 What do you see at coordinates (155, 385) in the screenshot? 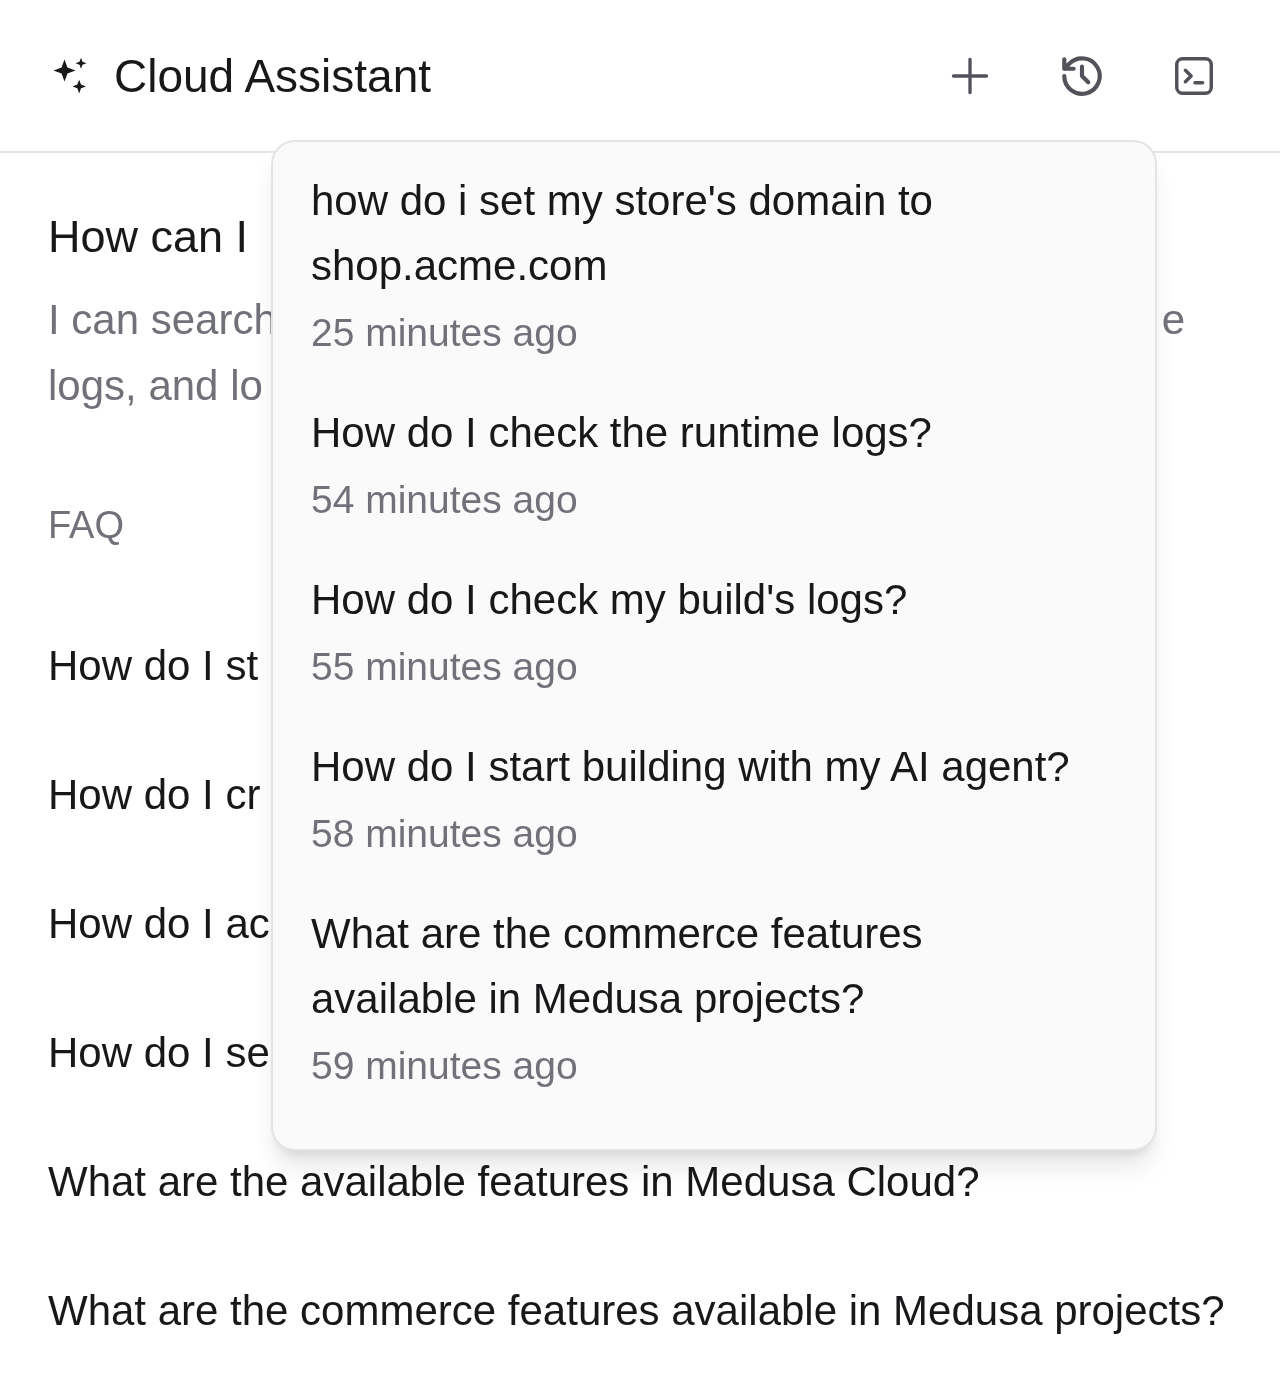
I see `intro-text: logs, and lo` at bounding box center [155, 385].